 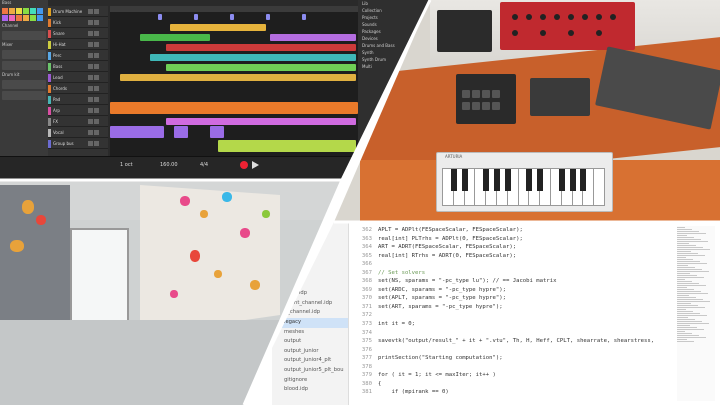 I want to click on folder-item: output_junior5_plt_bou, so click(x=310, y=371).